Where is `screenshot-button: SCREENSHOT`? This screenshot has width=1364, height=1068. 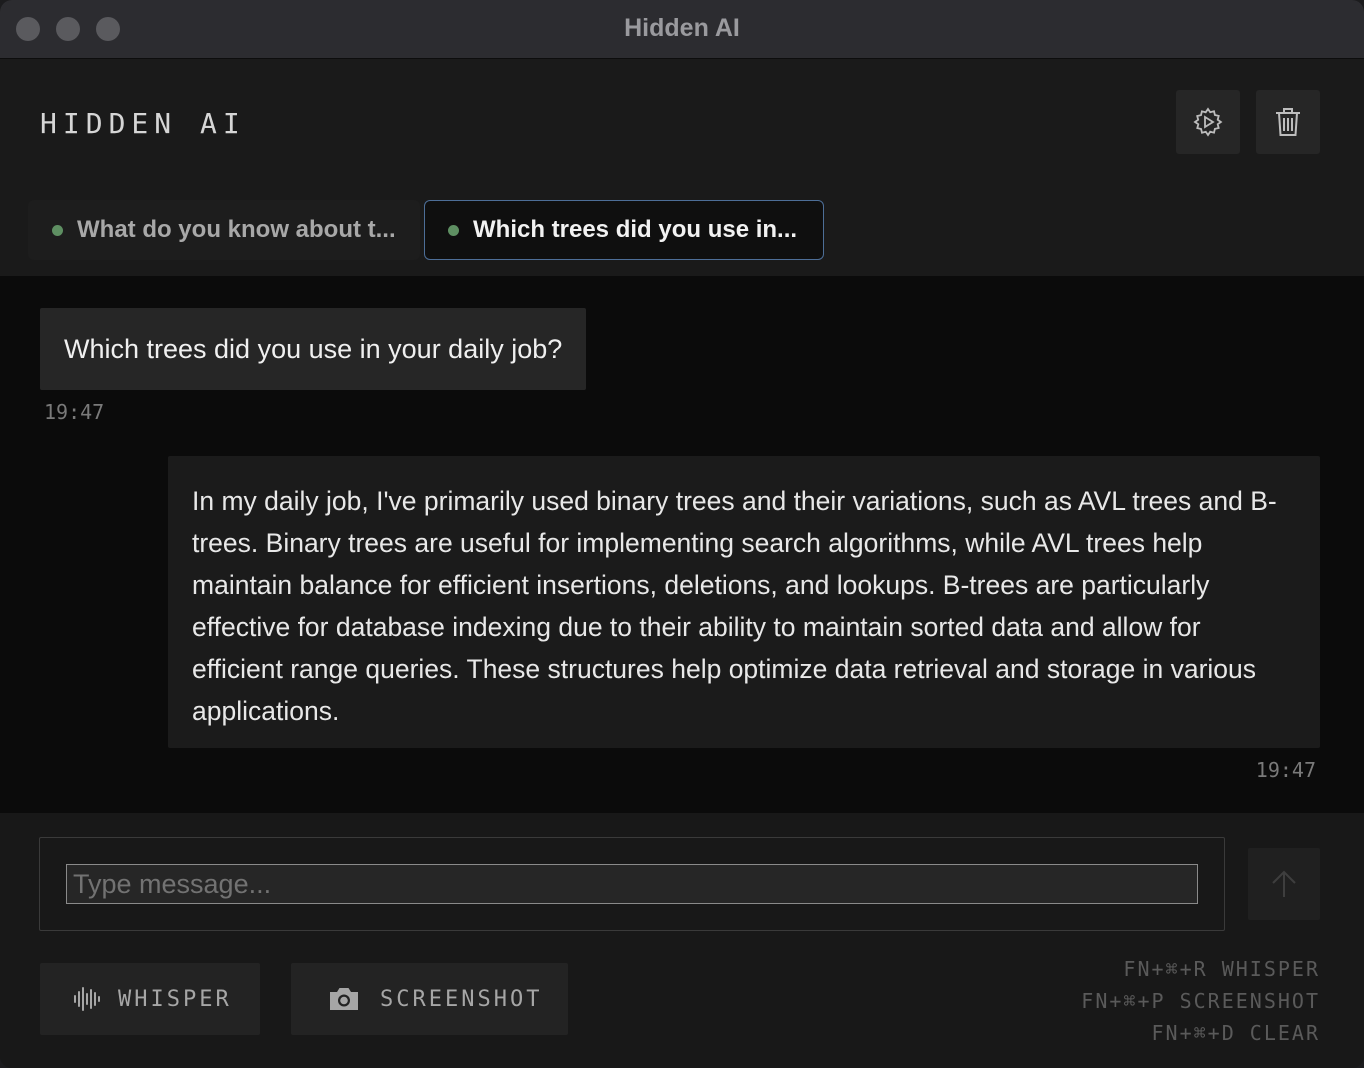 screenshot-button: SCREENSHOT is located at coordinates (429, 999).